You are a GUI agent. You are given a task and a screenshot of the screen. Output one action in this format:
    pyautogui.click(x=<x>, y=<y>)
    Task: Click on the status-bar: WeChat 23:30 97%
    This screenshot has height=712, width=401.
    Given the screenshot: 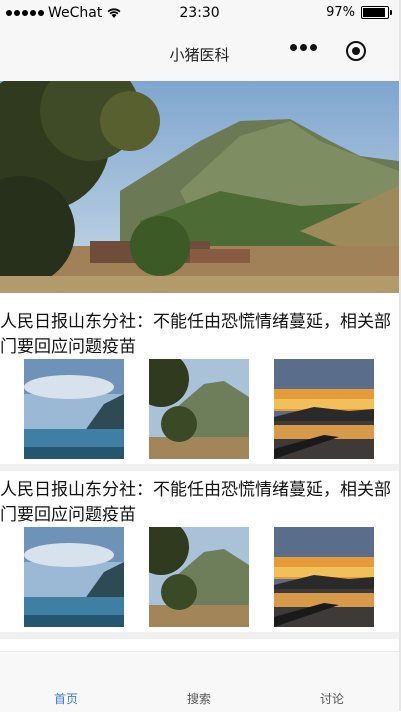 What is the action you would take?
    pyautogui.click(x=199, y=14)
    